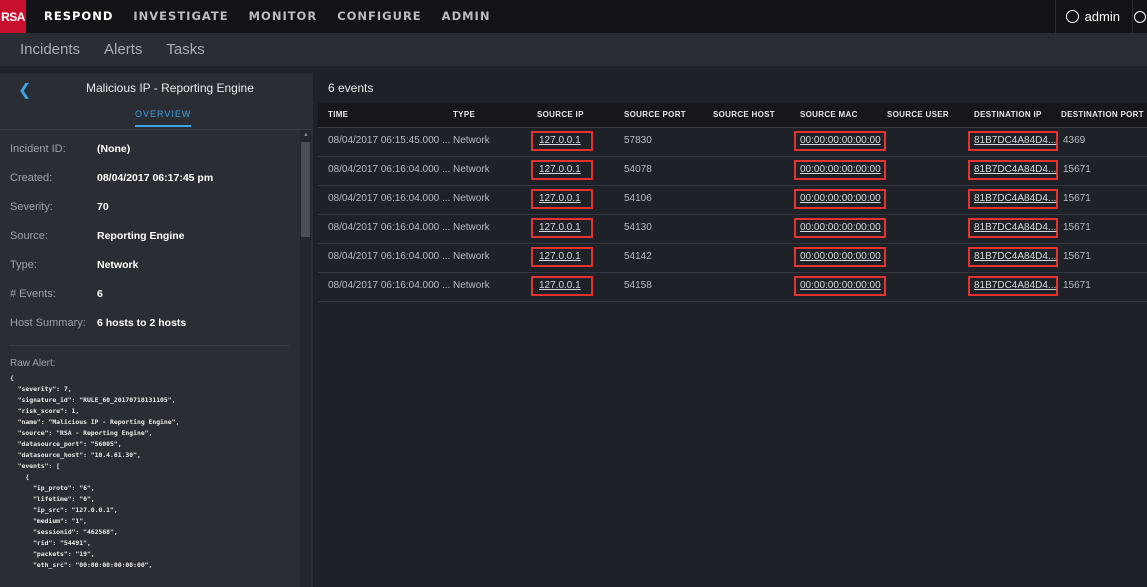 Image resolution: width=1147 pixels, height=587 pixels. Describe the element at coordinates (40, 49) in the screenshot. I see `subnav-incidents: Incidents` at that location.